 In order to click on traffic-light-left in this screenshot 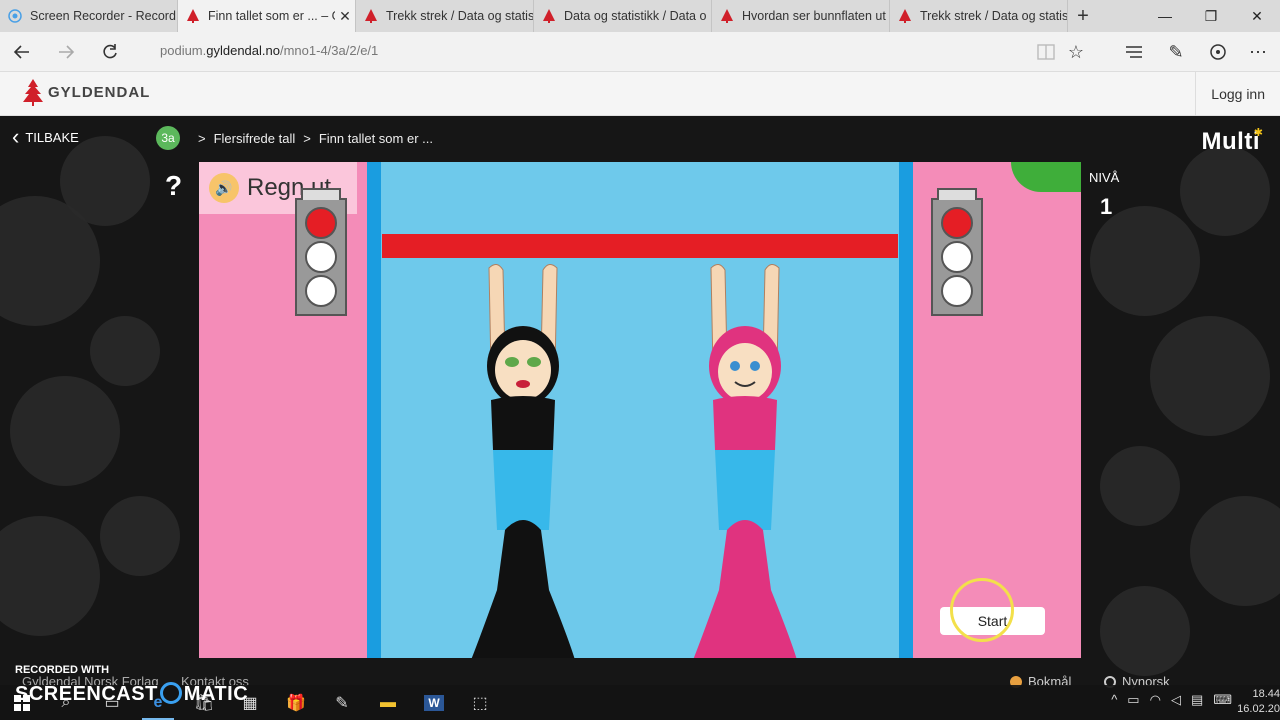, I will do `click(321, 252)`.